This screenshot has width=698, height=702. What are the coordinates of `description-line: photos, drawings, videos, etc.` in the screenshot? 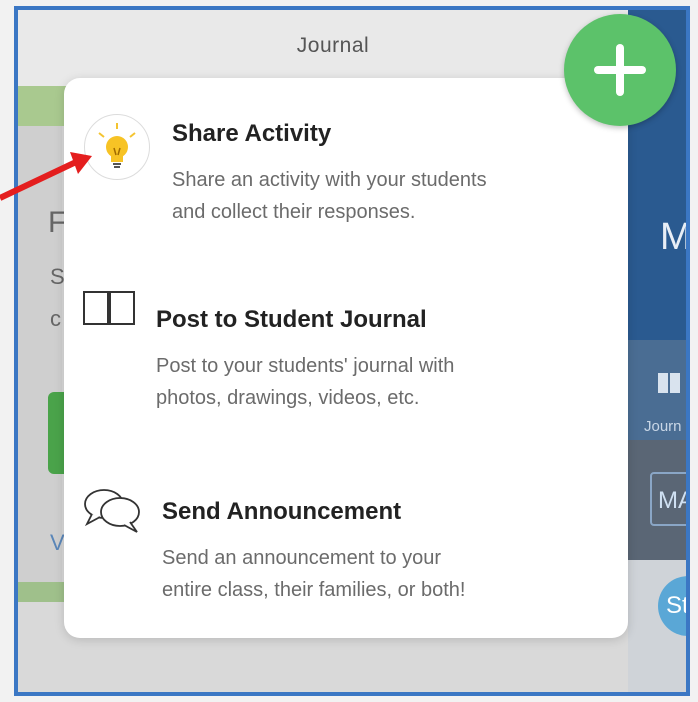 It's located at (288, 398).